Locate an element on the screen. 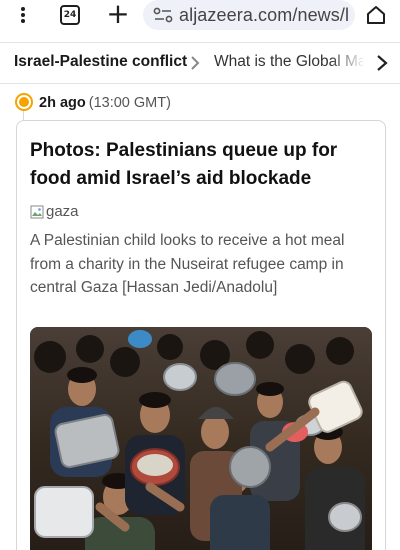 The image size is (400, 550). time-ago: 2h ago is located at coordinates (62, 103).